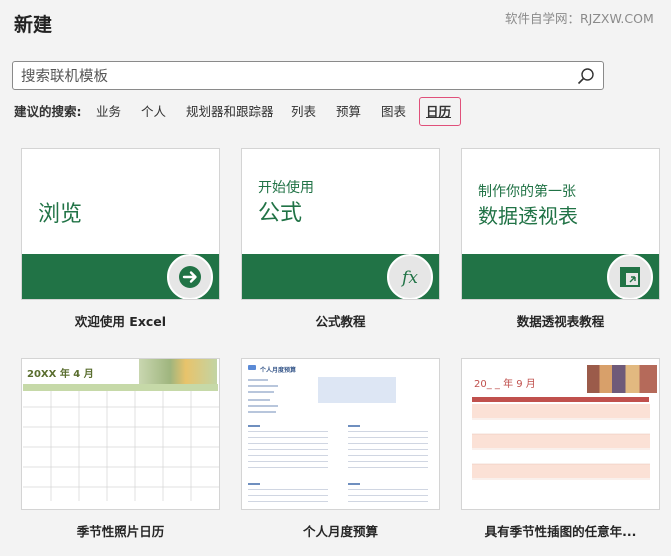  I want to click on template-card-formulas: 开始使用 公式 fx, so click(340, 224).